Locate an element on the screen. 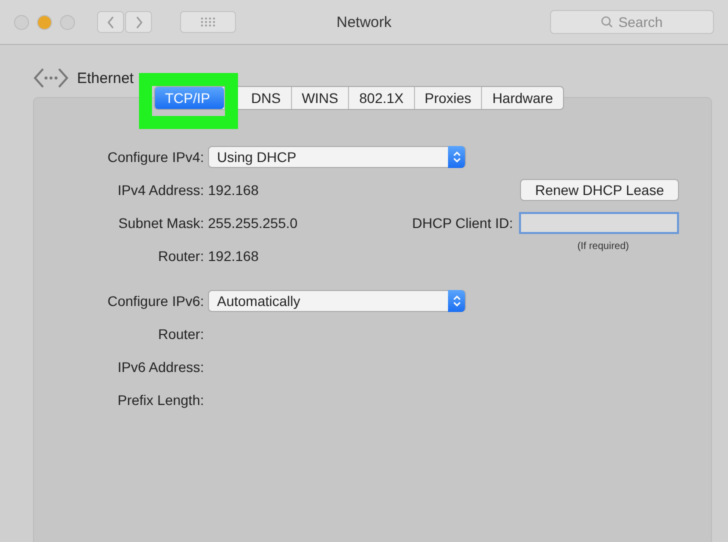 The width and height of the screenshot is (728, 542). field-label: DHCP Client ID: is located at coordinates (462, 222).